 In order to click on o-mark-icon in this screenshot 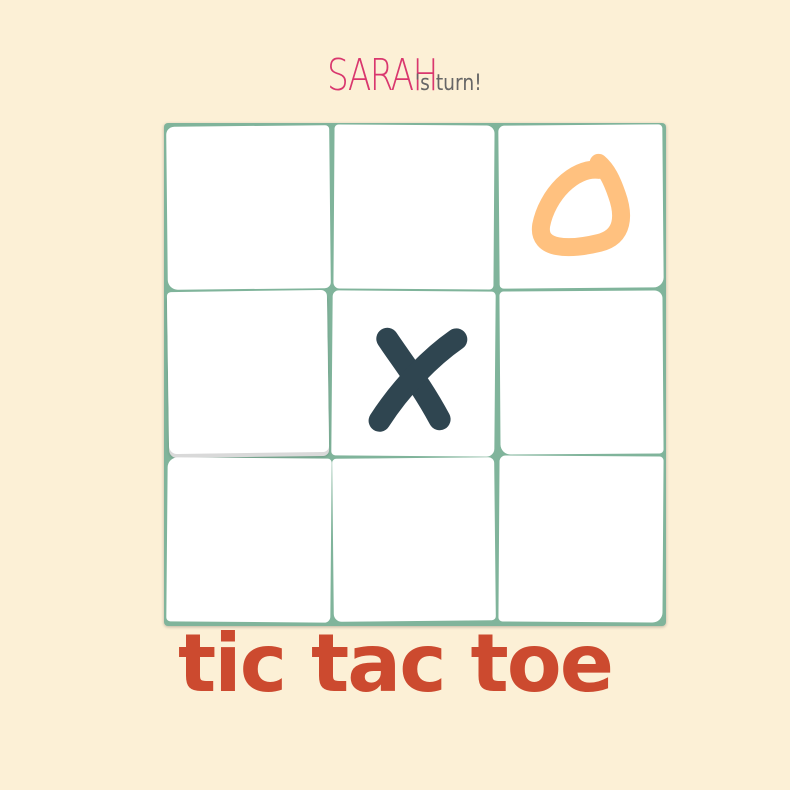, I will do `click(581, 205)`.